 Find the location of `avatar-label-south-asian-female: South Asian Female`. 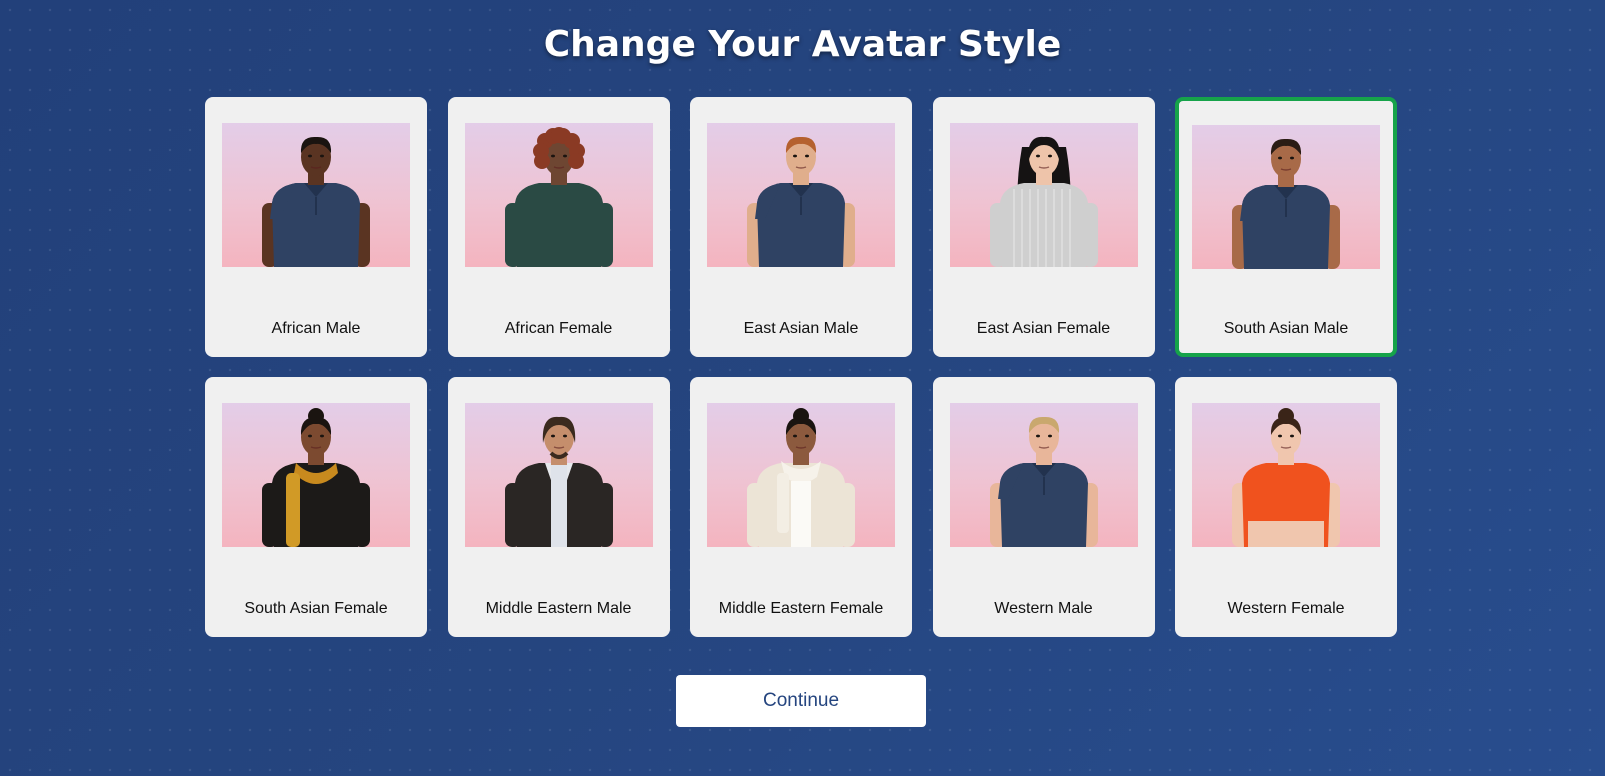

avatar-label-south-asian-female: South Asian Female is located at coordinates (316, 608).